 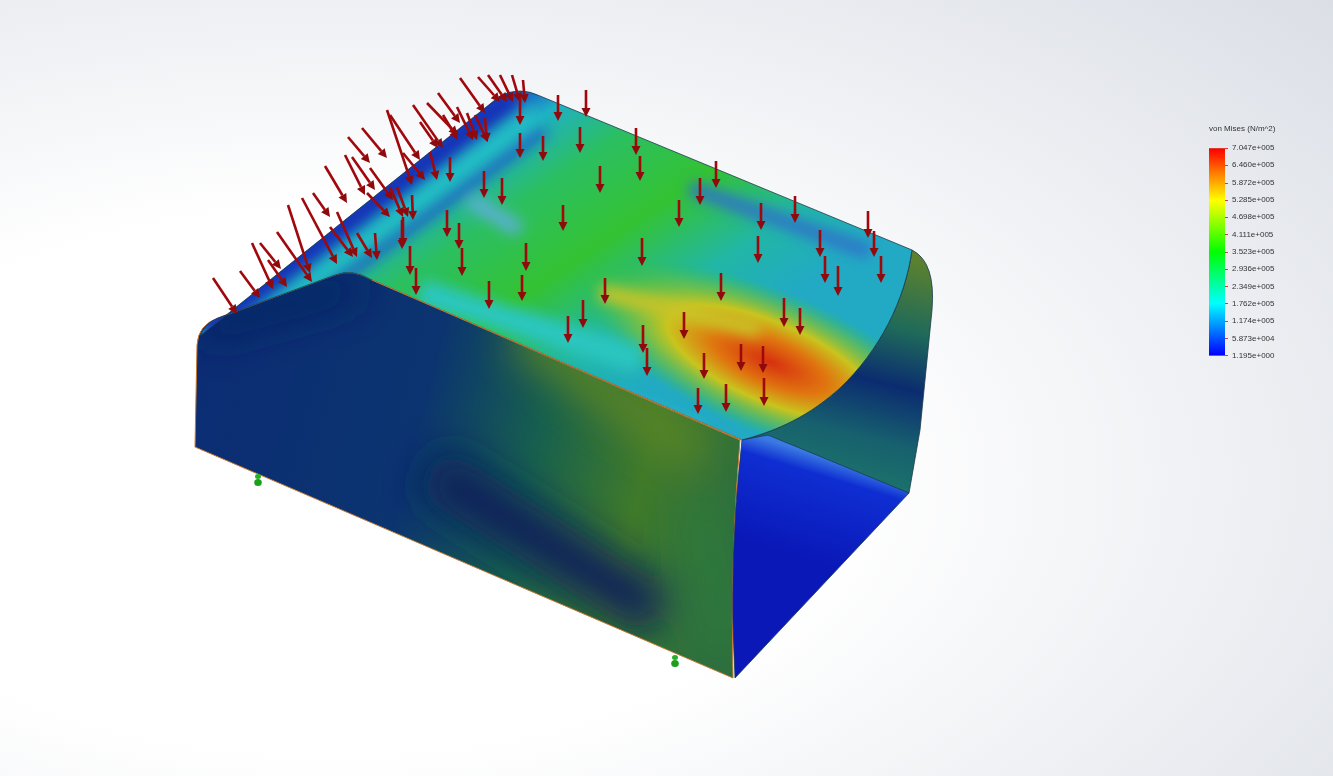 I want to click on scale-label: 4.111e+005, so click(x=1253, y=234).